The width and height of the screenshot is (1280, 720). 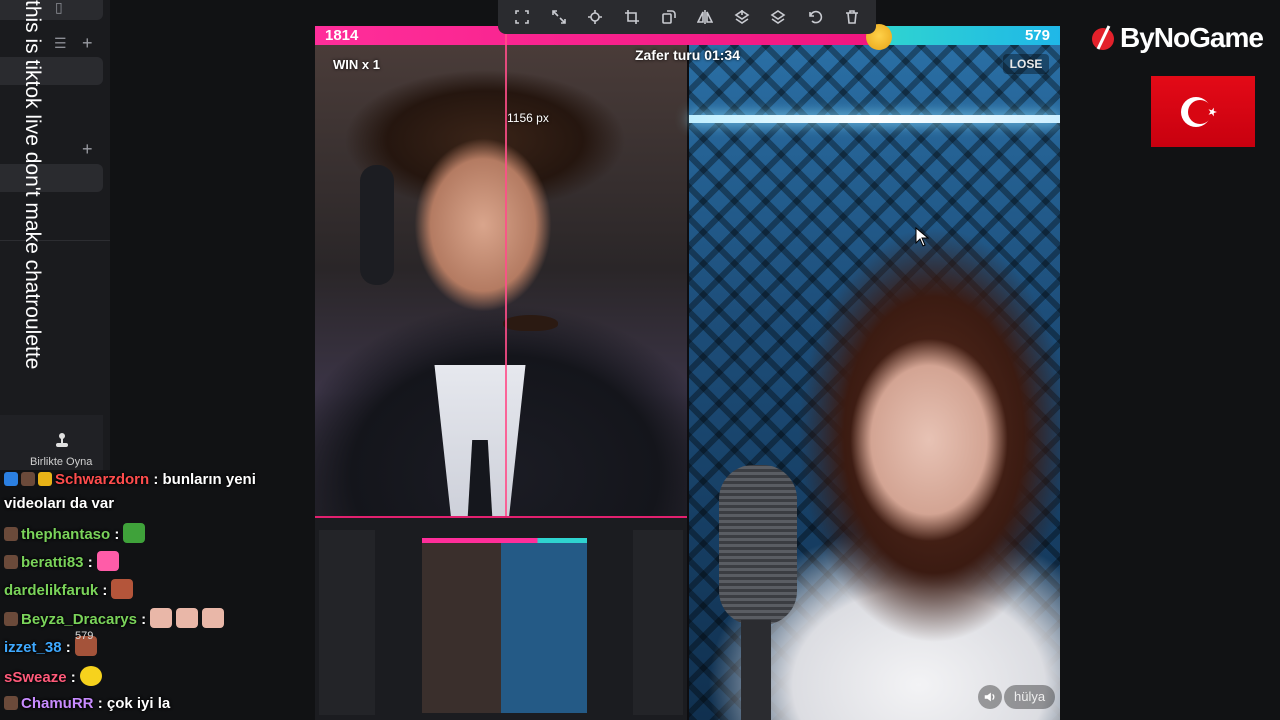 I want to click on chat-message: dardelikfaruk :, so click(x=69, y=590).